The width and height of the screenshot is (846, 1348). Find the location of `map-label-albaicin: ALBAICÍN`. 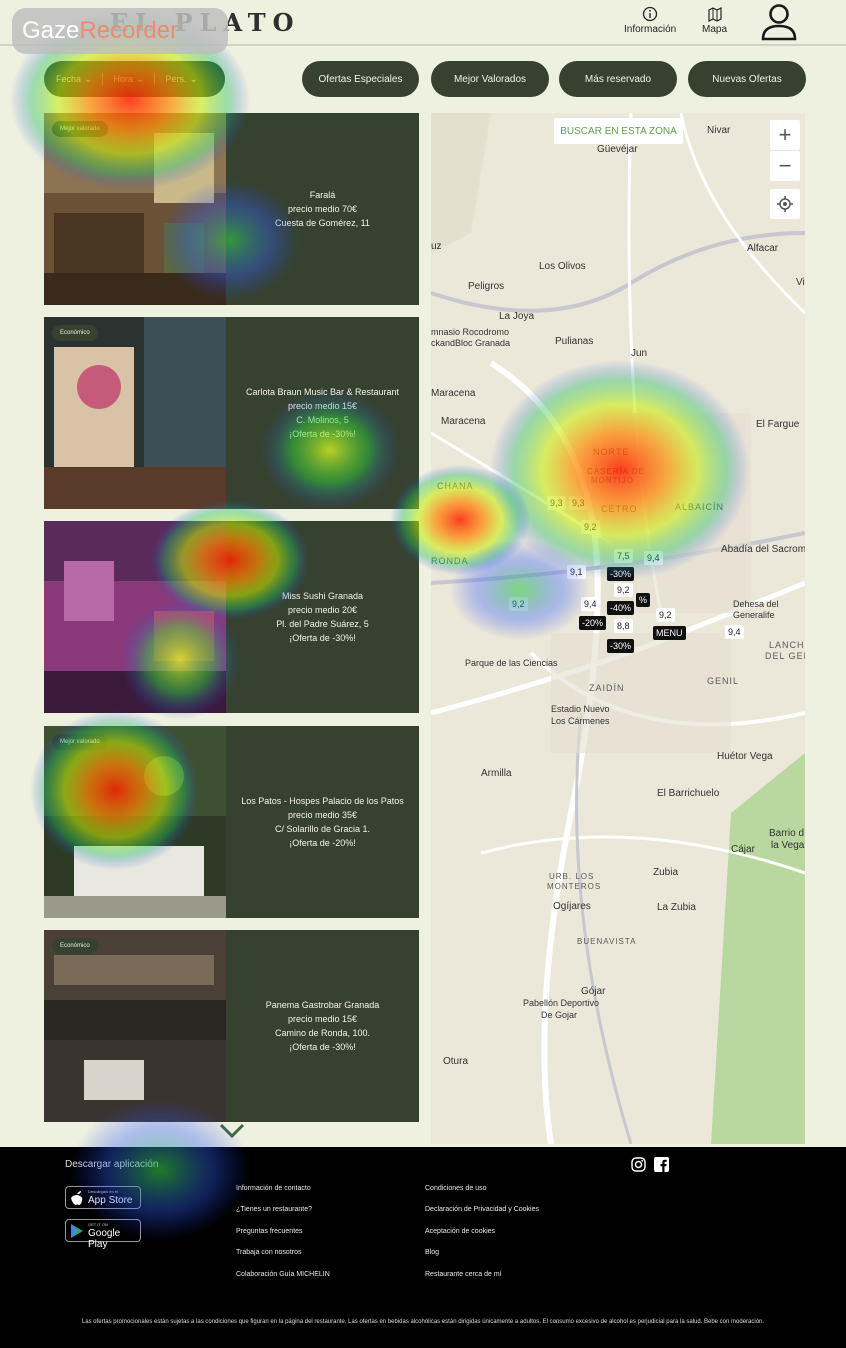

map-label-albaicin: ALBAICÍN is located at coordinates (700, 507).